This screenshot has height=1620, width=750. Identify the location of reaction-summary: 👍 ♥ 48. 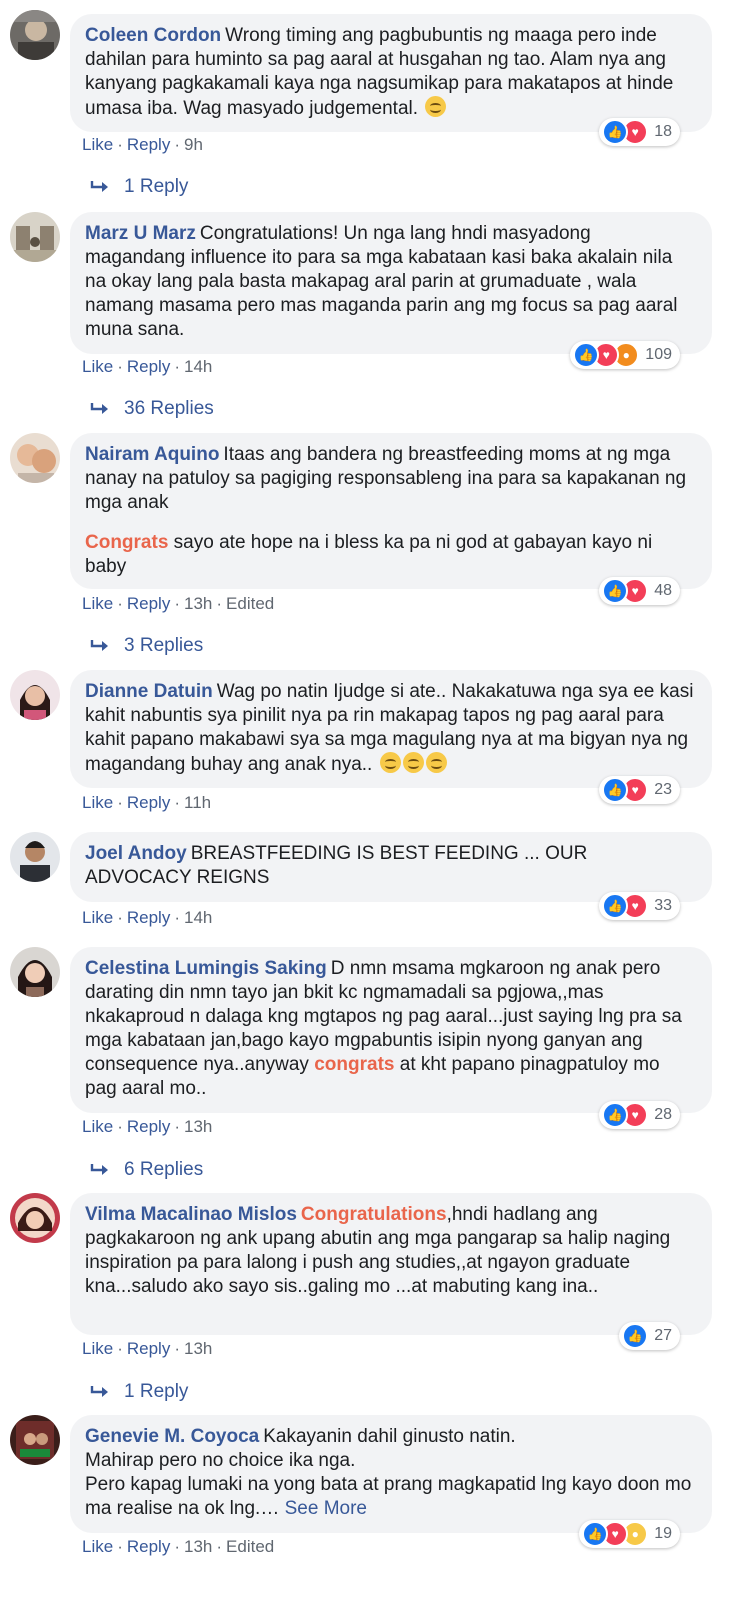
(639, 591).